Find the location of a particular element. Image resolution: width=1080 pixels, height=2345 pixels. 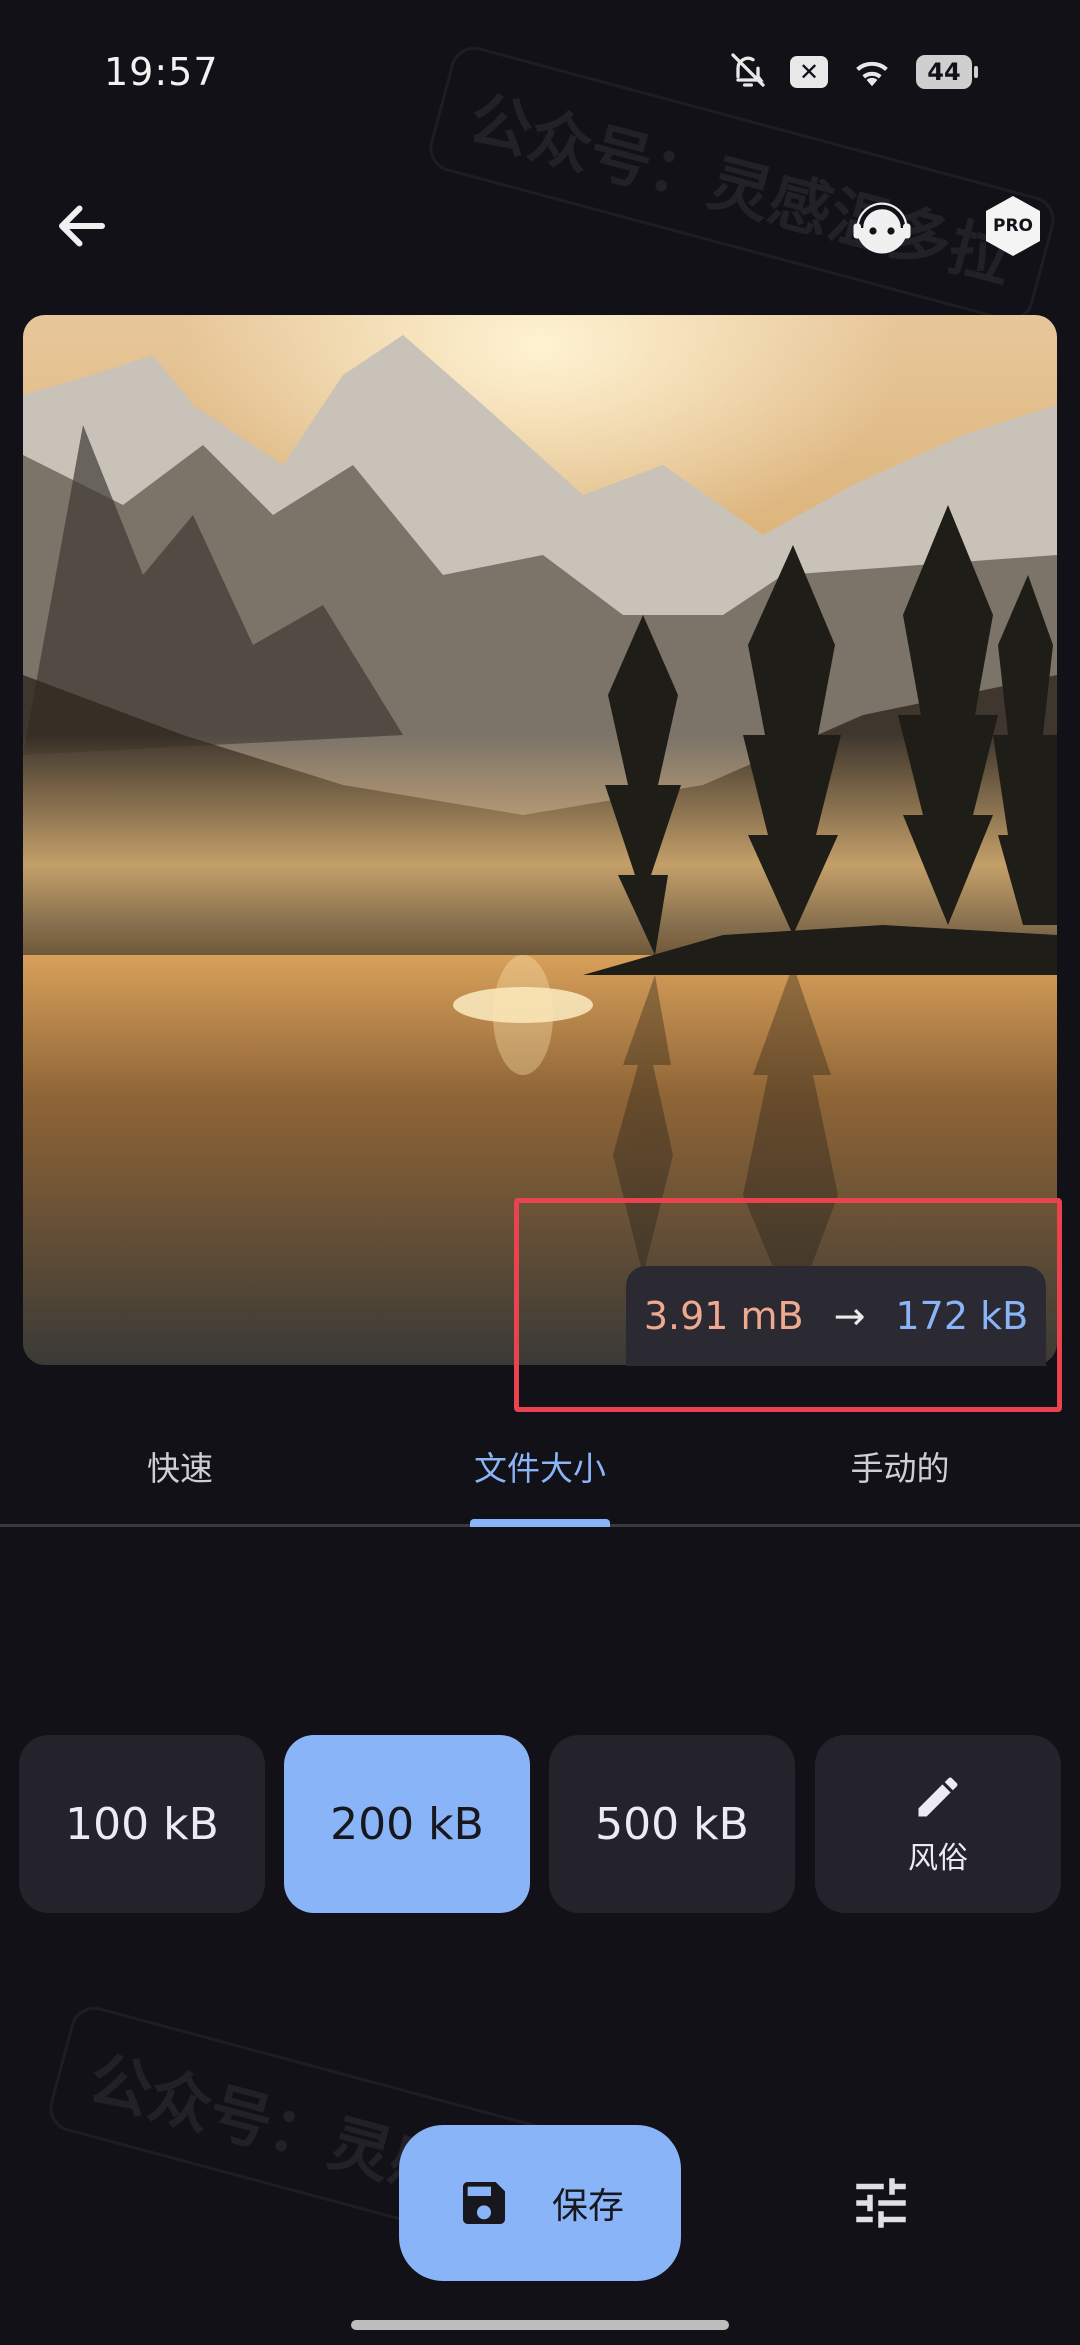

size-option-200kb: 200 kB is located at coordinates (407, 1824).